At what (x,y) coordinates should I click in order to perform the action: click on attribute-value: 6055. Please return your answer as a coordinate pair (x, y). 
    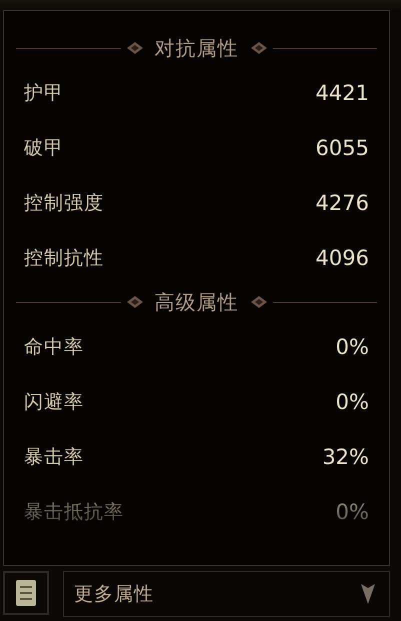
    Looking at the image, I should click on (342, 148).